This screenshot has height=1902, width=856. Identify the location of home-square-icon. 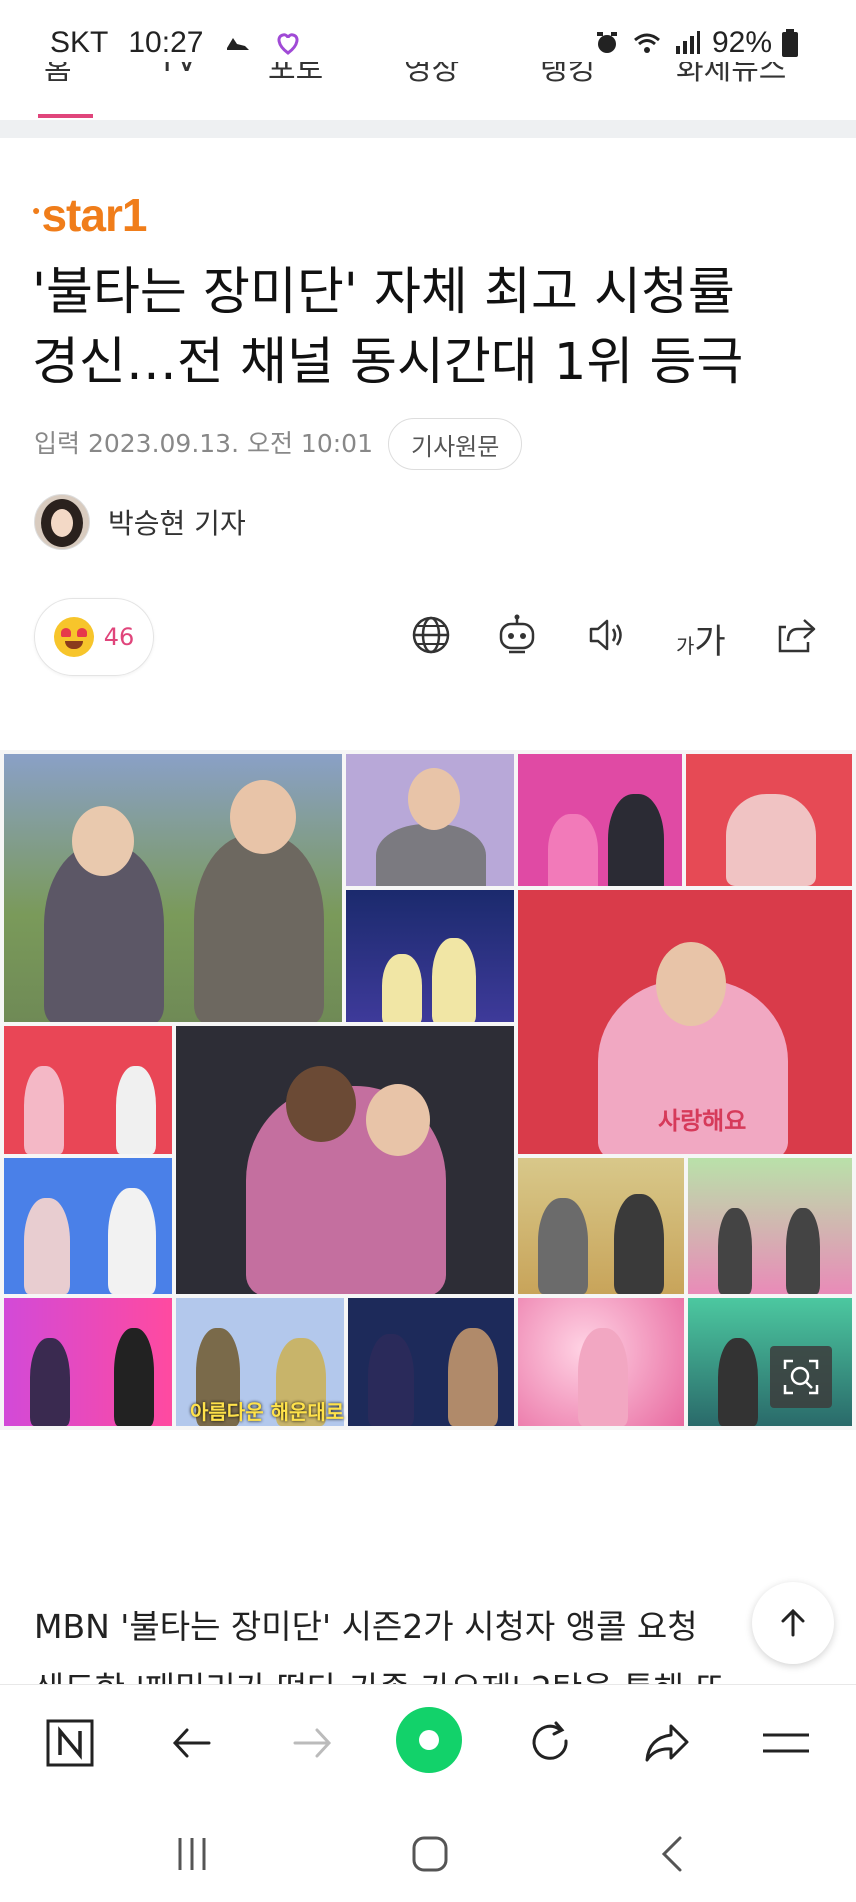
(430, 1854).